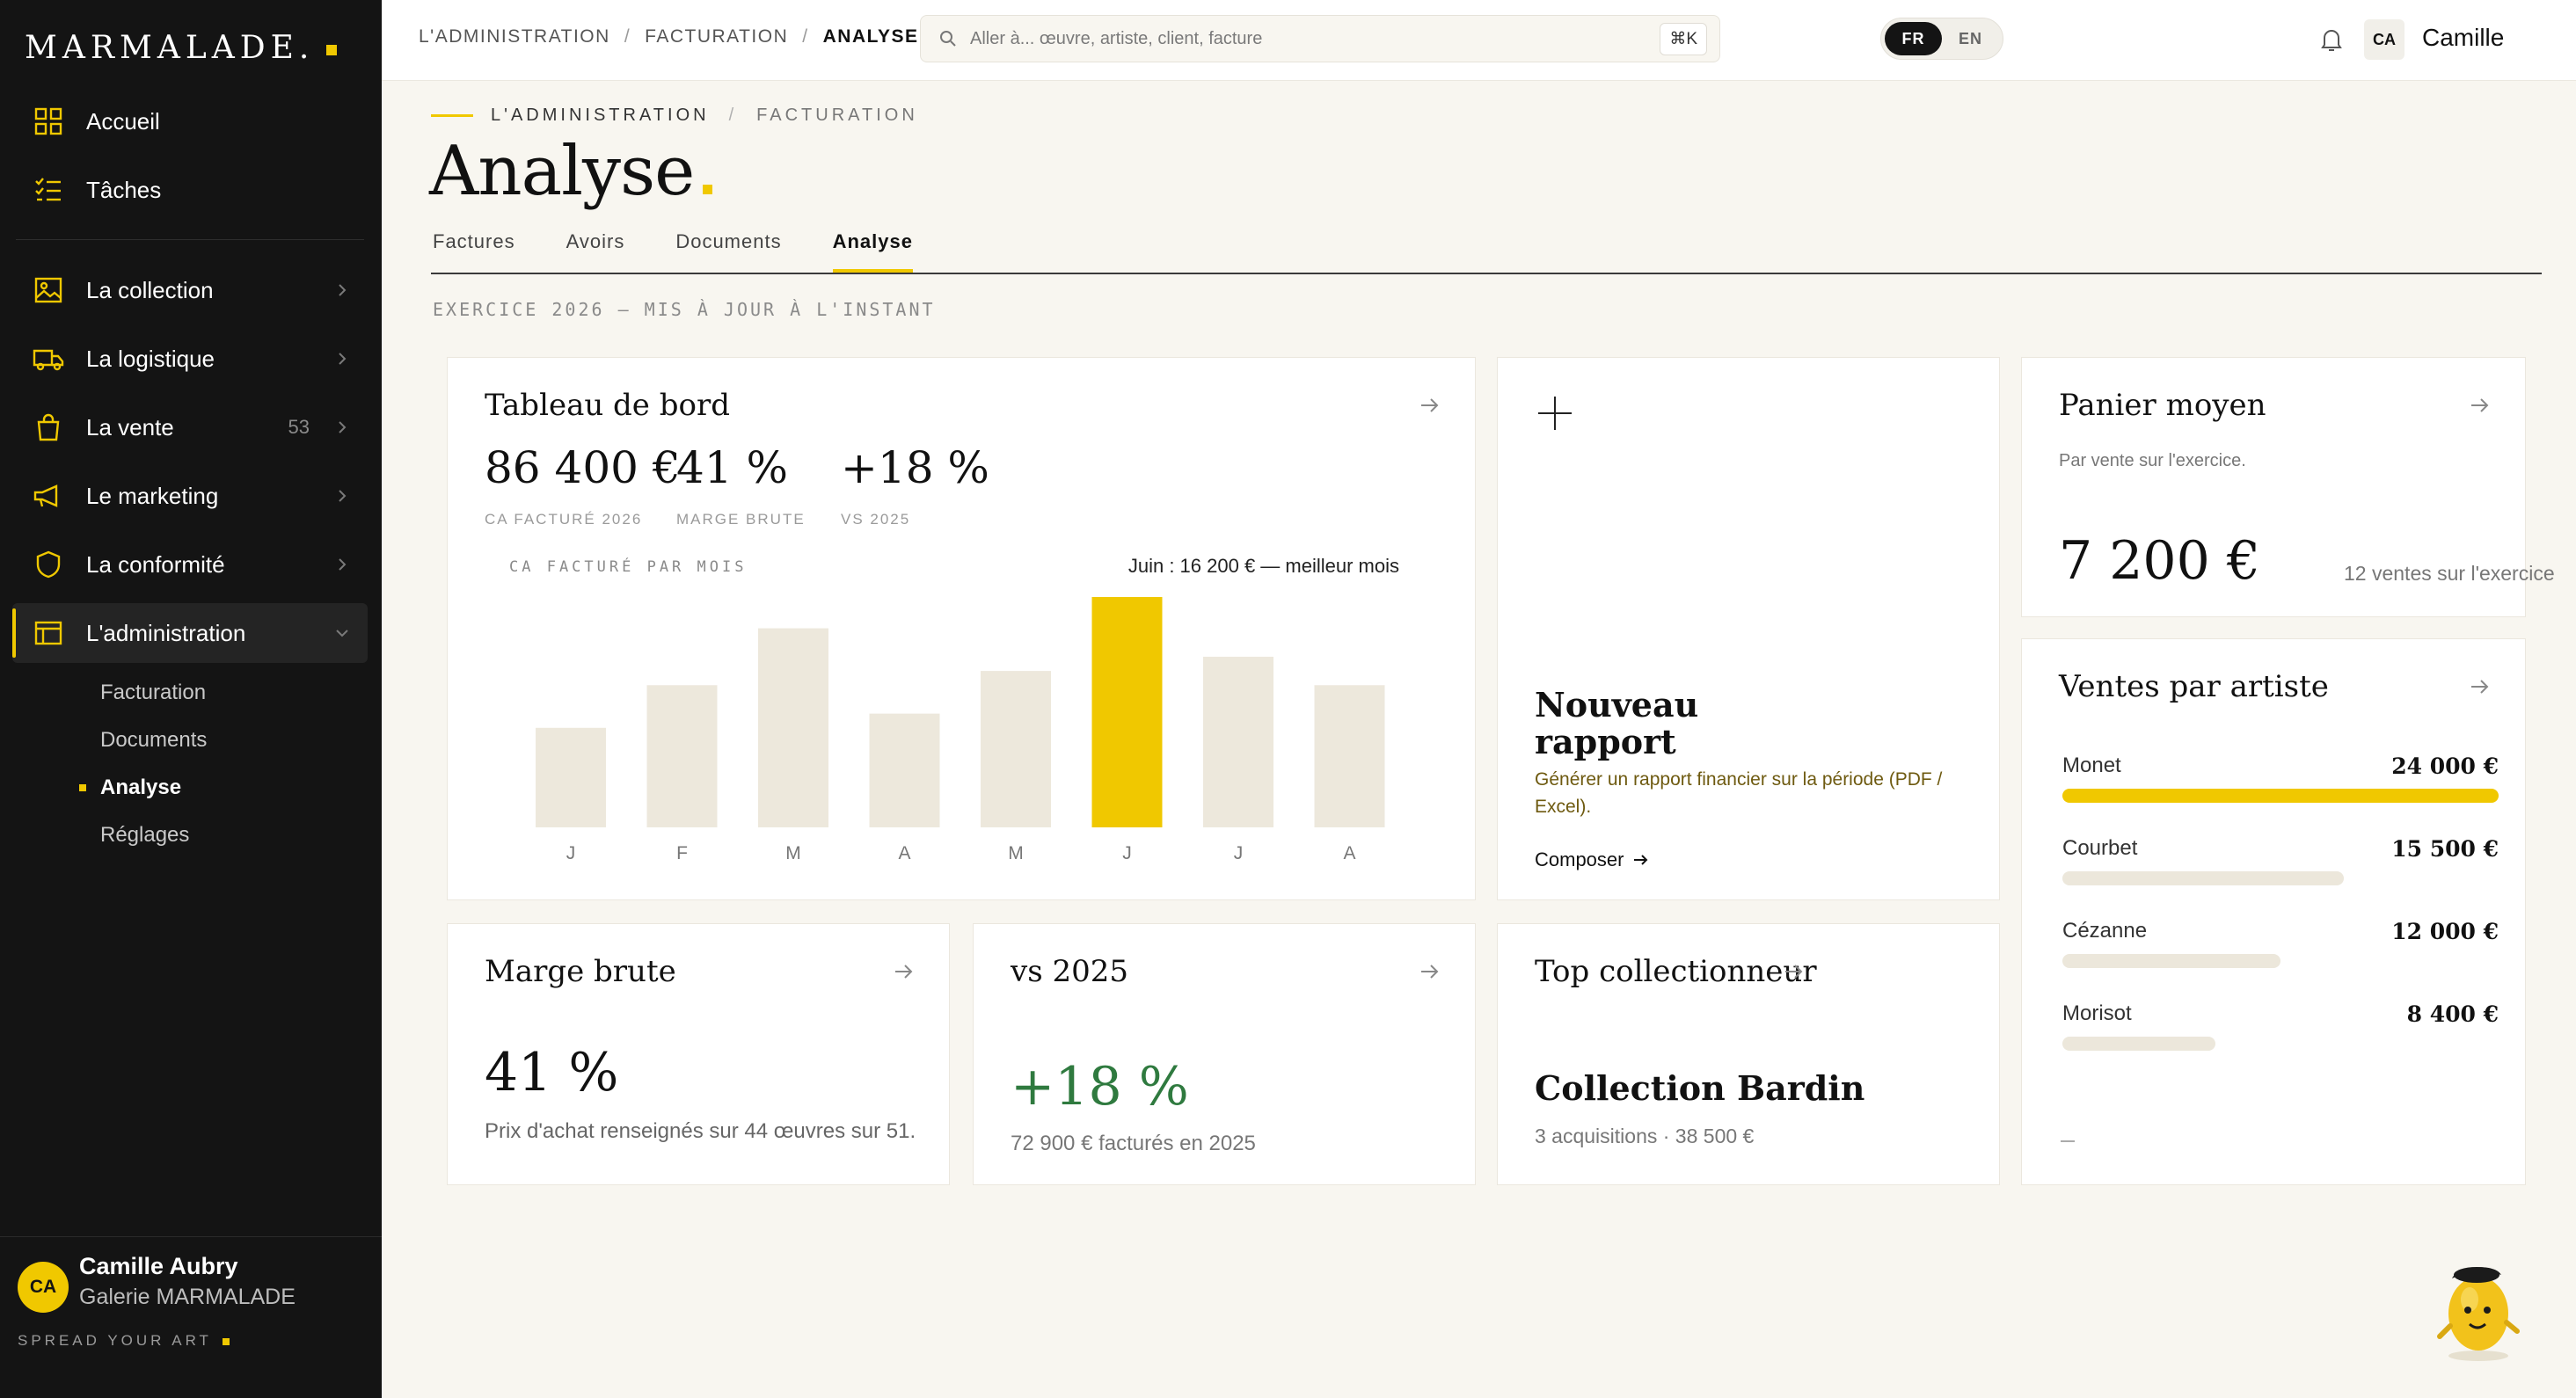 The width and height of the screenshot is (2576, 1398). I want to click on compose-link: Composer, so click(1593, 860).